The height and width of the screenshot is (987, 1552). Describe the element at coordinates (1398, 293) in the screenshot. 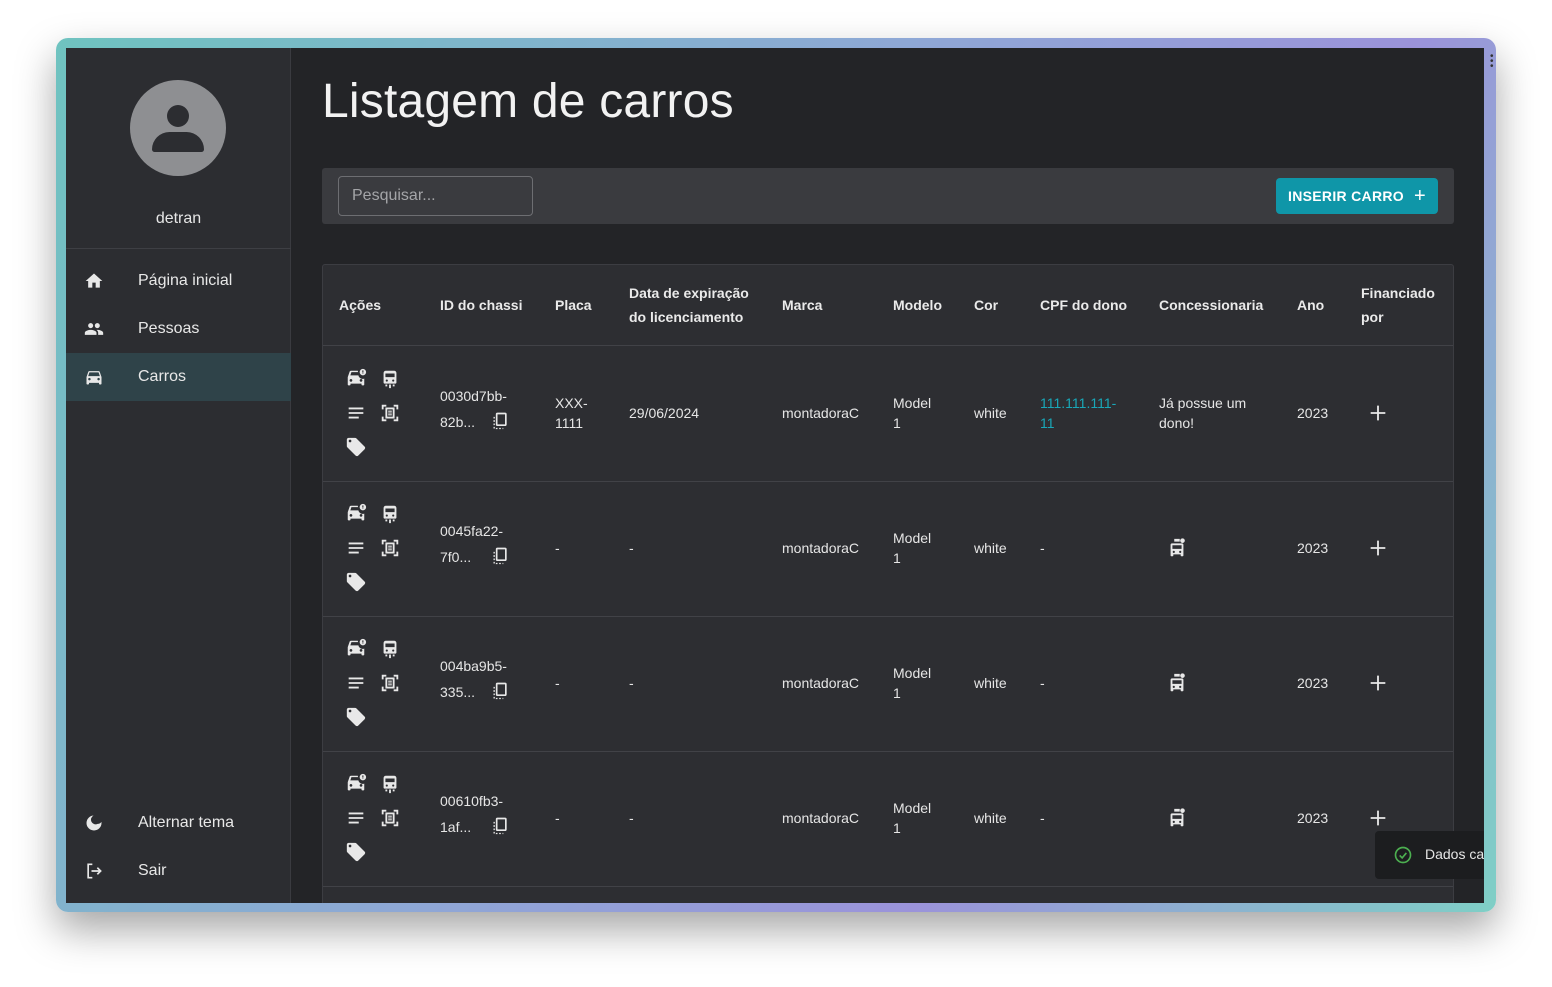

I see `header-financiado-line1: Financiado` at that location.